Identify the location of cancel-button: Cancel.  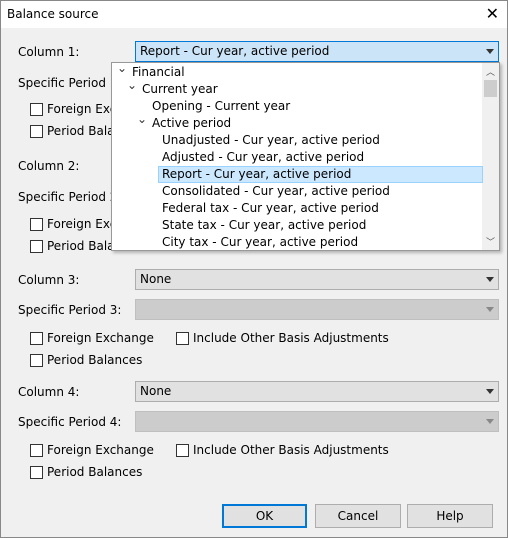
(358, 516).